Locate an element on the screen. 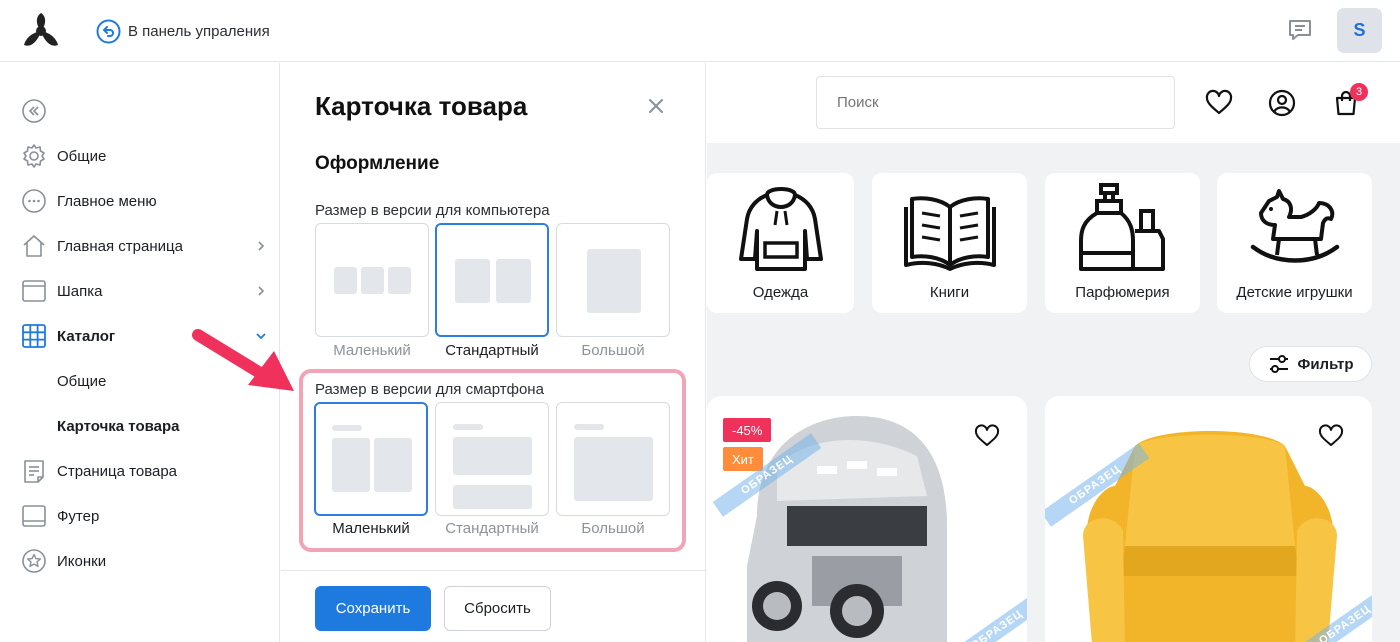 This screenshot has height=642, width=1400. home-icon is located at coordinates (34, 246).